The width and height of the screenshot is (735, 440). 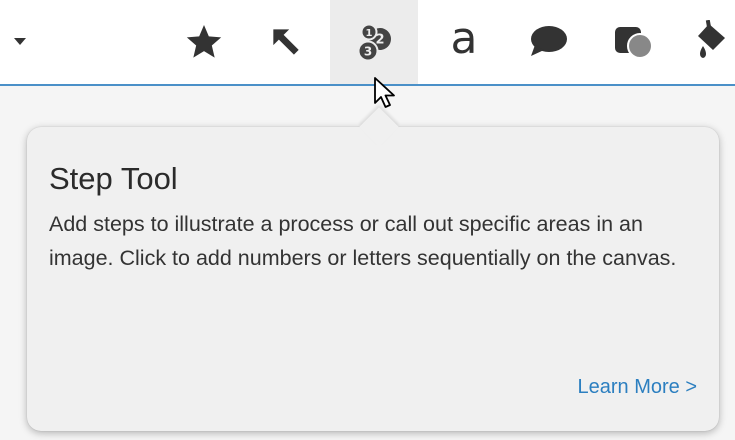 I want to click on shape-tool-button, so click(x=633, y=42).